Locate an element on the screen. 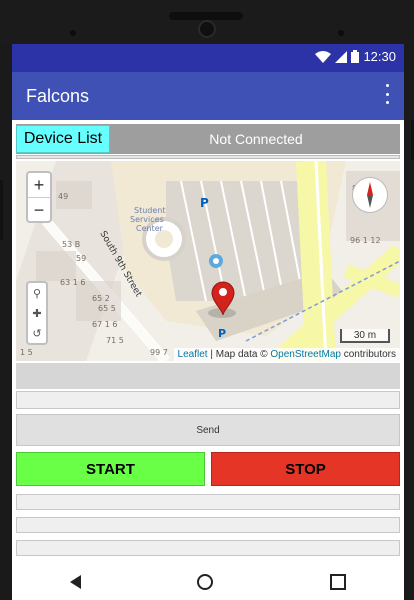 The width and height of the screenshot is (414, 600). divider is located at coordinates (208, 157).